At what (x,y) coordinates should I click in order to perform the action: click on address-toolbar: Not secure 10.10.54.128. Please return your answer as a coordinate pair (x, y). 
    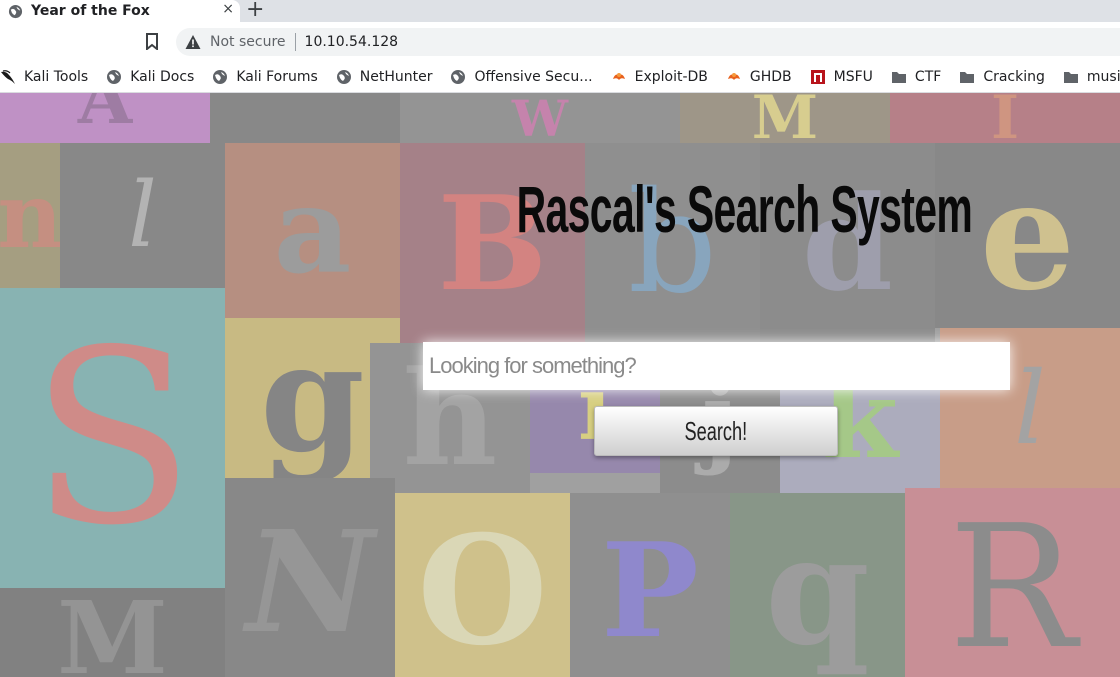
    Looking at the image, I should click on (560, 41).